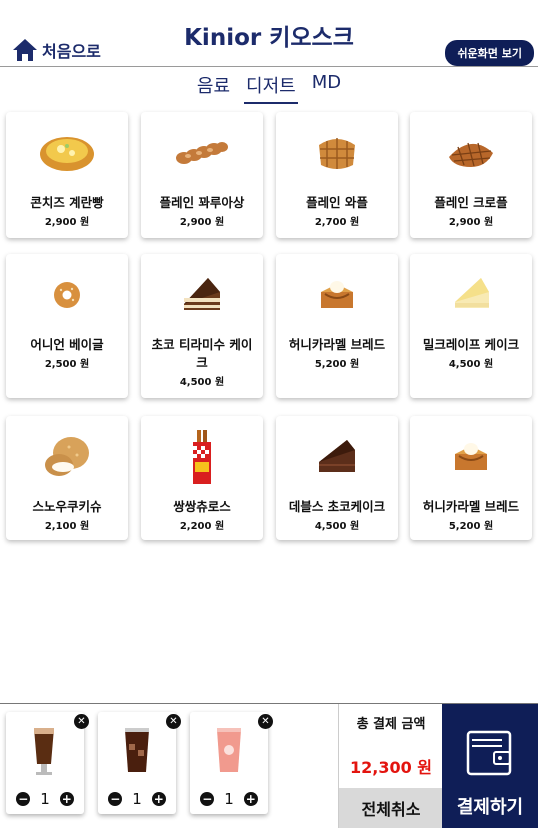  What do you see at coordinates (67, 457) in the screenshot?
I see `cream-puff-icon` at bounding box center [67, 457].